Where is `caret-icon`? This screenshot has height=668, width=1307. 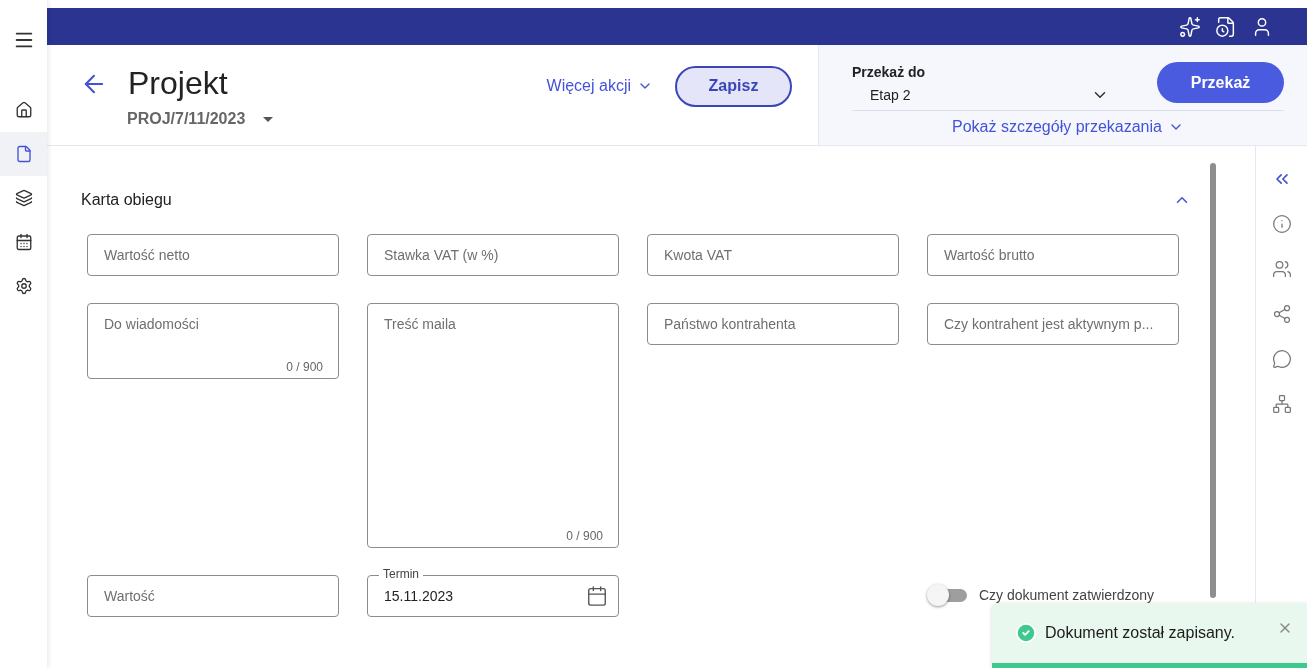 caret-icon is located at coordinates (268, 119).